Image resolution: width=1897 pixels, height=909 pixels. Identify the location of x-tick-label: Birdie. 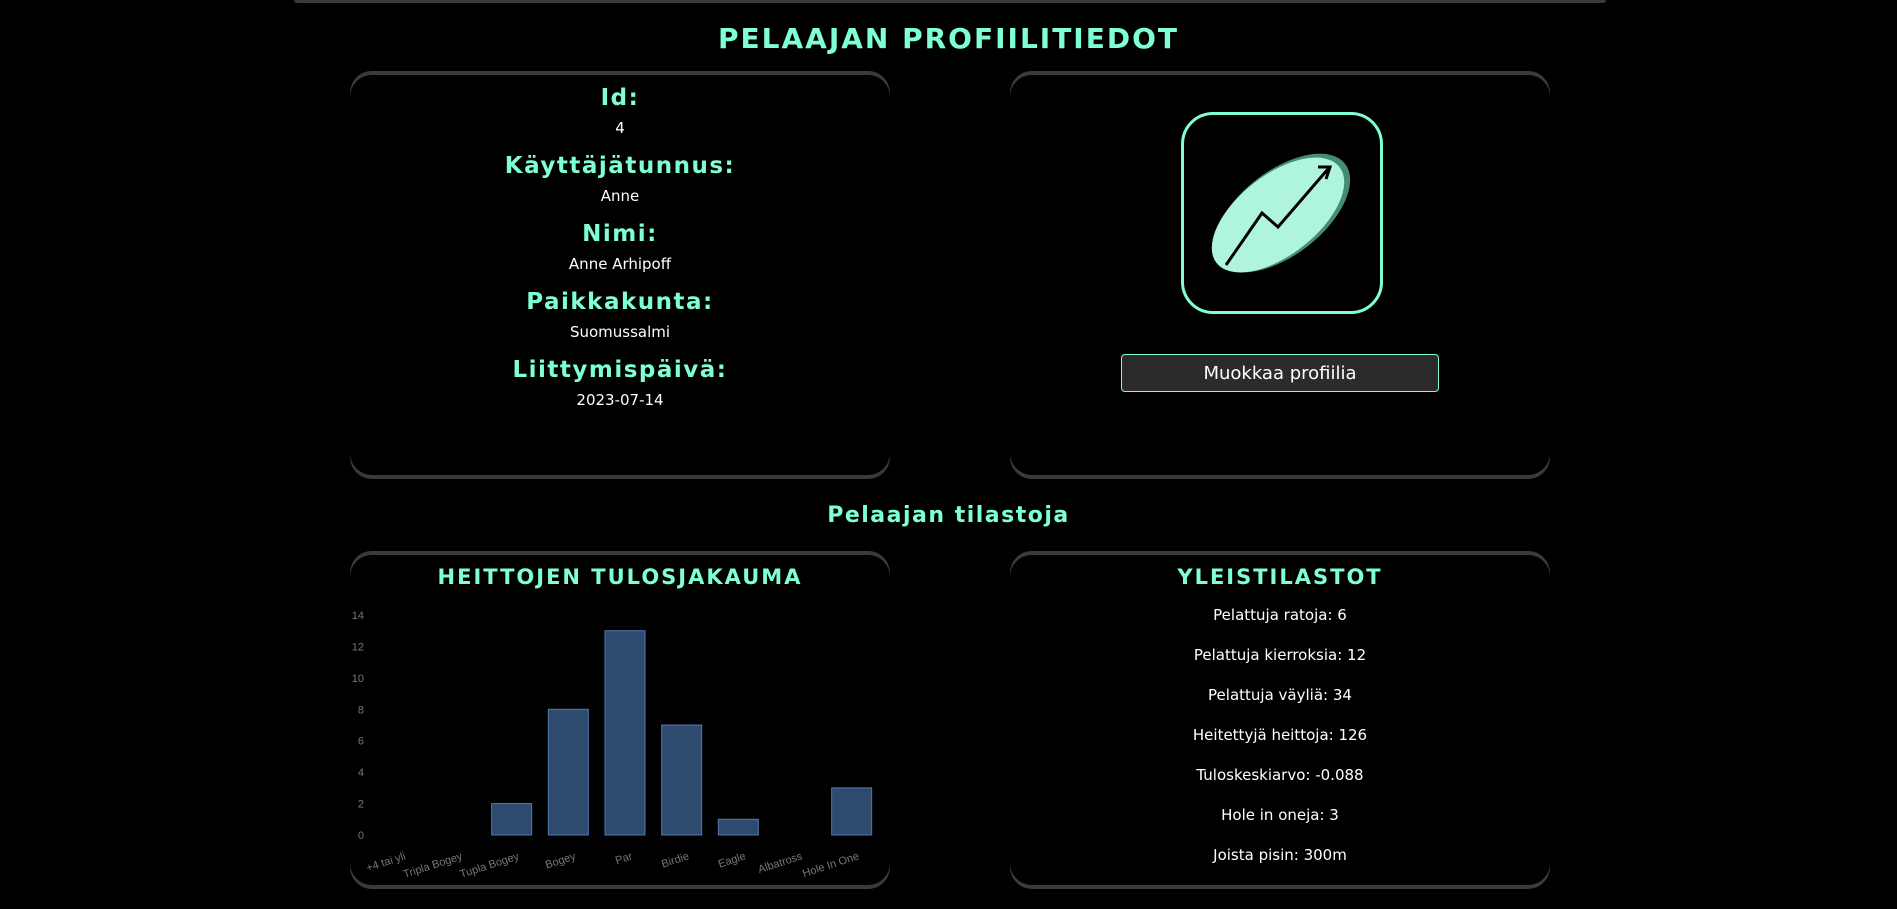
(675, 860).